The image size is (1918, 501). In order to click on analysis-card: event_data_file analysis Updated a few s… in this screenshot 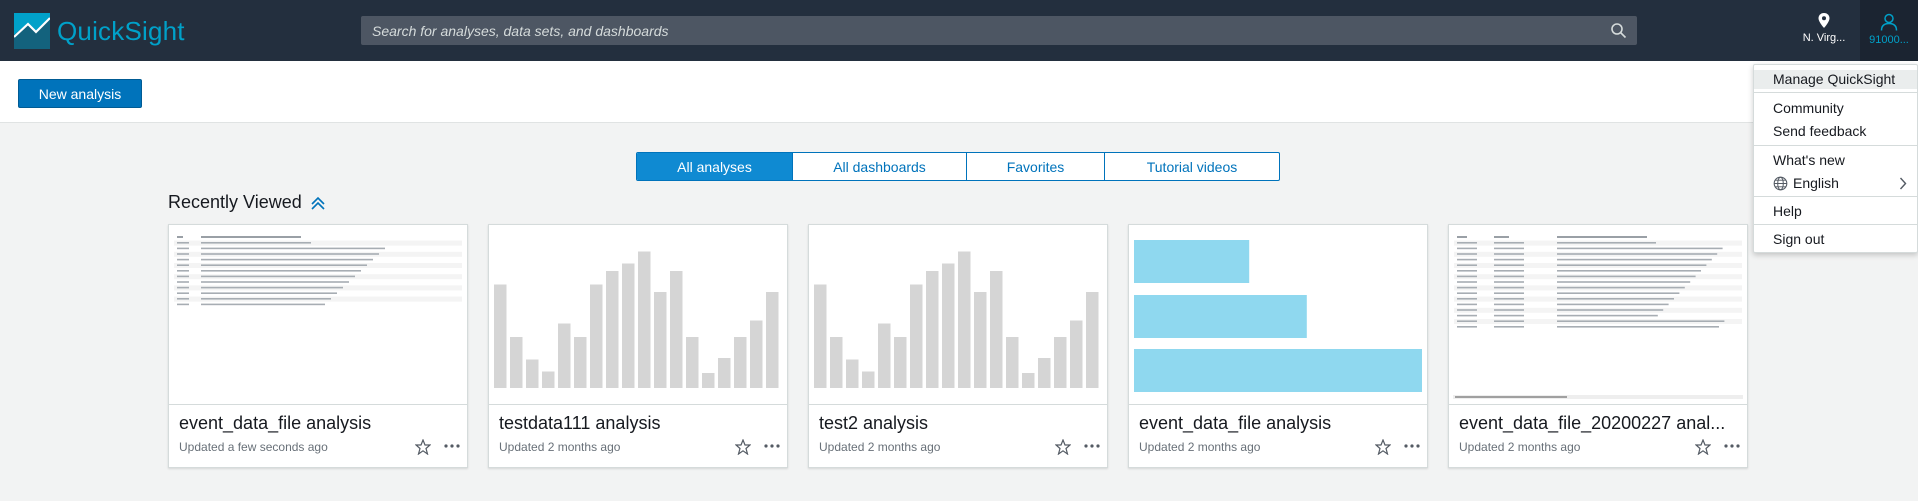, I will do `click(318, 346)`.